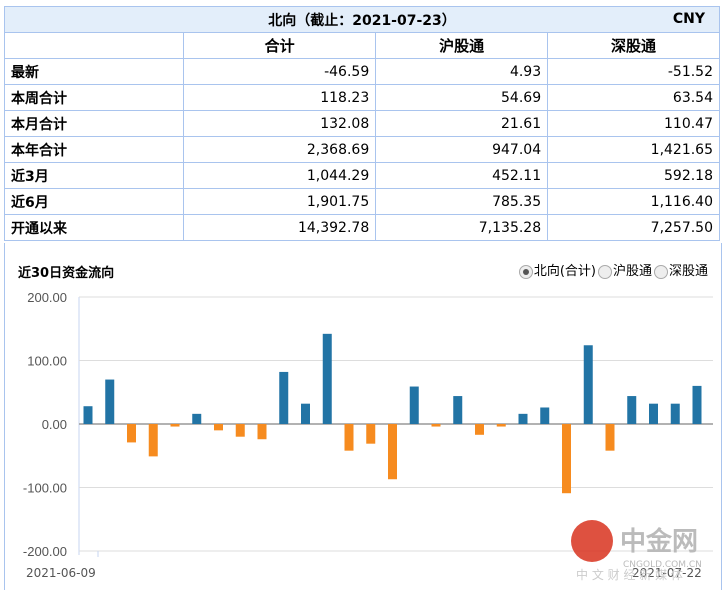 The height and width of the screenshot is (590, 728). What do you see at coordinates (45, 488) in the screenshot?
I see `y-tick-label: -100.00` at bounding box center [45, 488].